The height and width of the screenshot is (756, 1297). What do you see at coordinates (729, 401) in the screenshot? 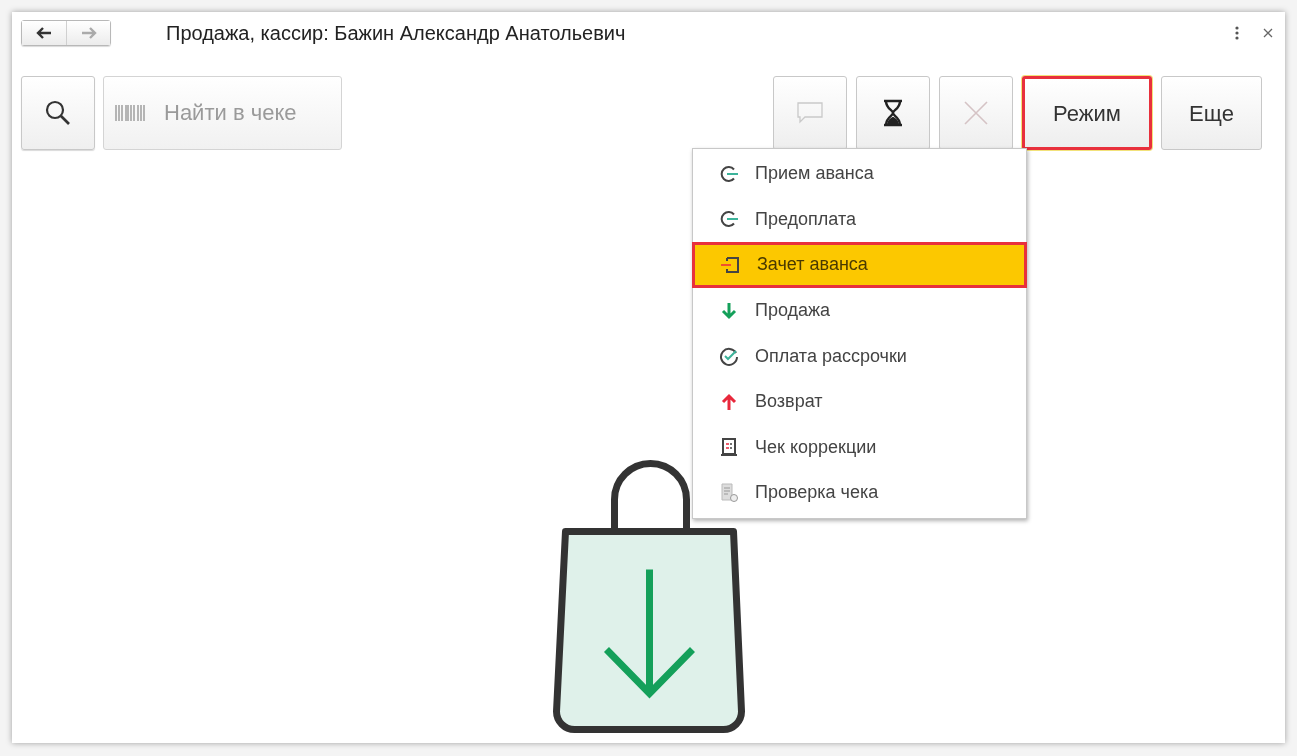
I see `up-arrow-icon` at bounding box center [729, 401].